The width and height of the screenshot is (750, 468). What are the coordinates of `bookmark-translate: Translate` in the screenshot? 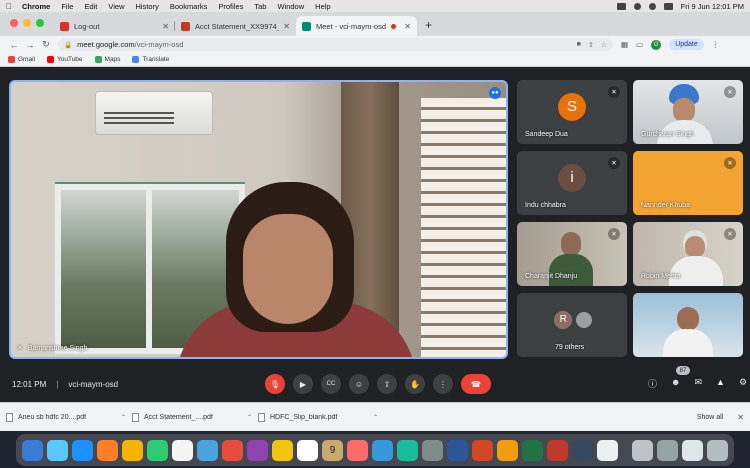 It's located at (150, 59).